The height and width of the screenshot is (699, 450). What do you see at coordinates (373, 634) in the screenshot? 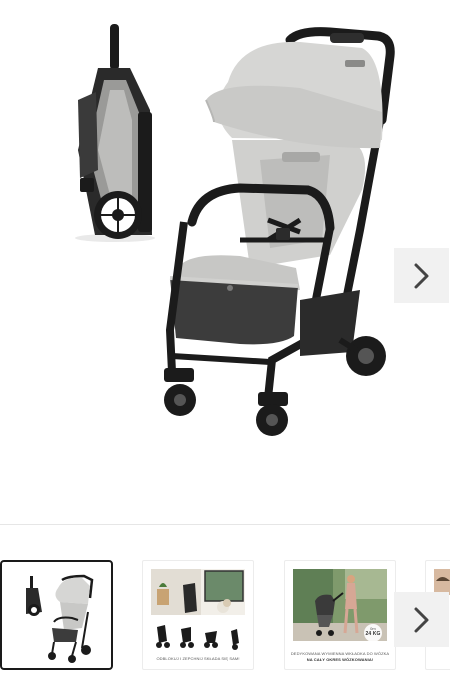
I see `thumbnail-badge-weight: 24 KG` at bounding box center [373, 634].